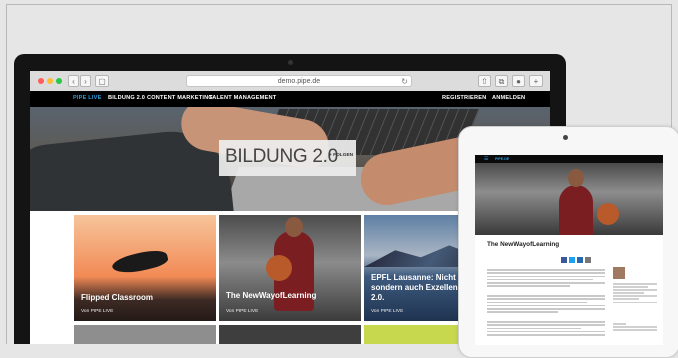  I want to click on article-tile: Flipped Classroom Von PIPE LIVE, so click(145, 268).